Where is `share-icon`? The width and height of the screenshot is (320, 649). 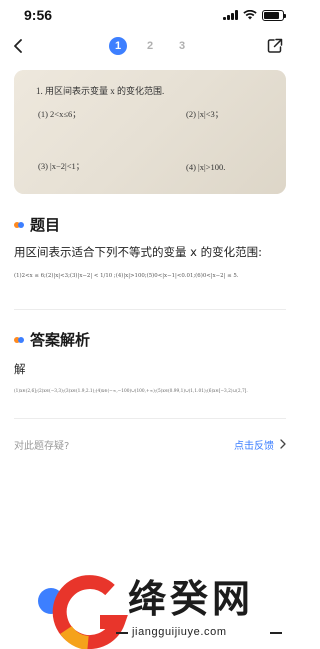
share-icon is located at coordinates (275, 45).